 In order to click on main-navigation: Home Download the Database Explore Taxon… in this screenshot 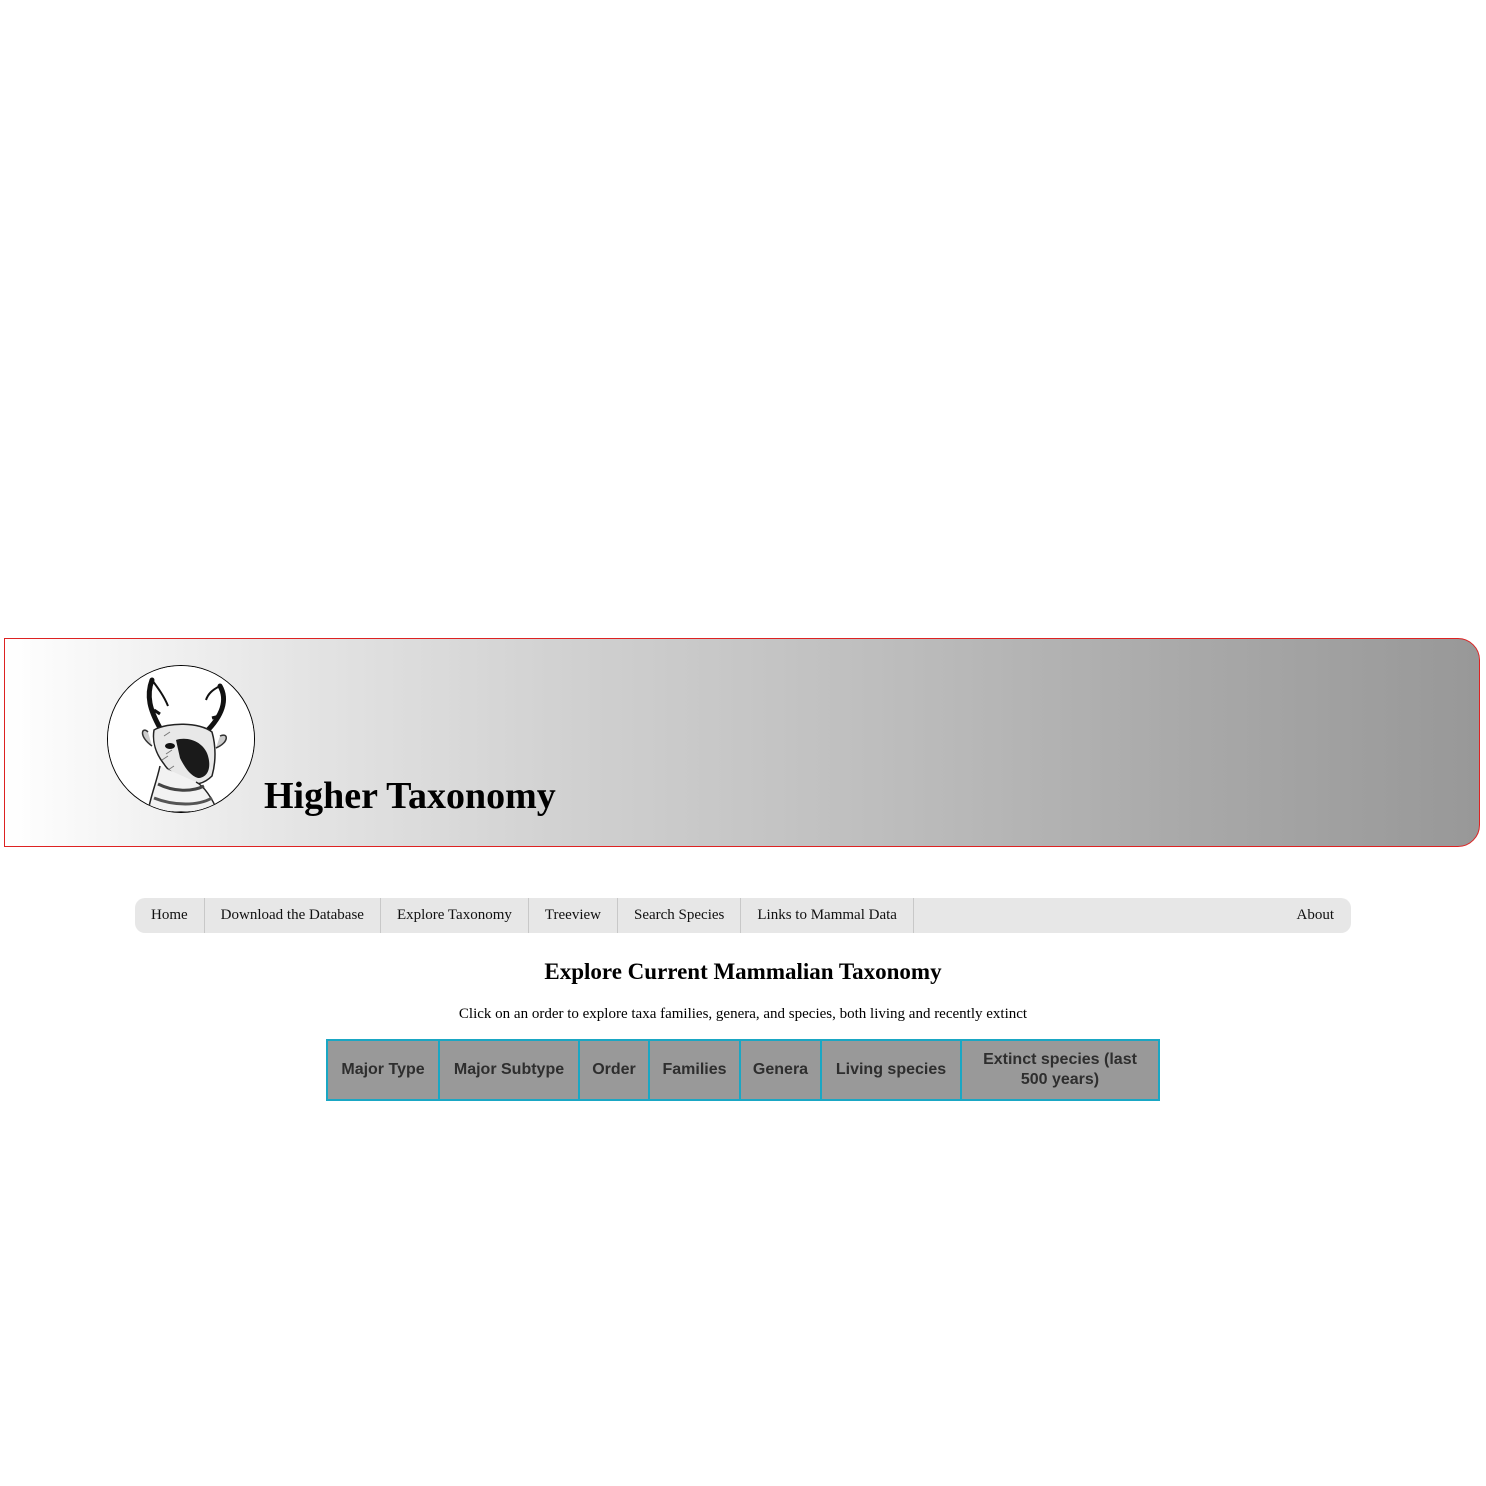, I will do `click(743, 915)`.